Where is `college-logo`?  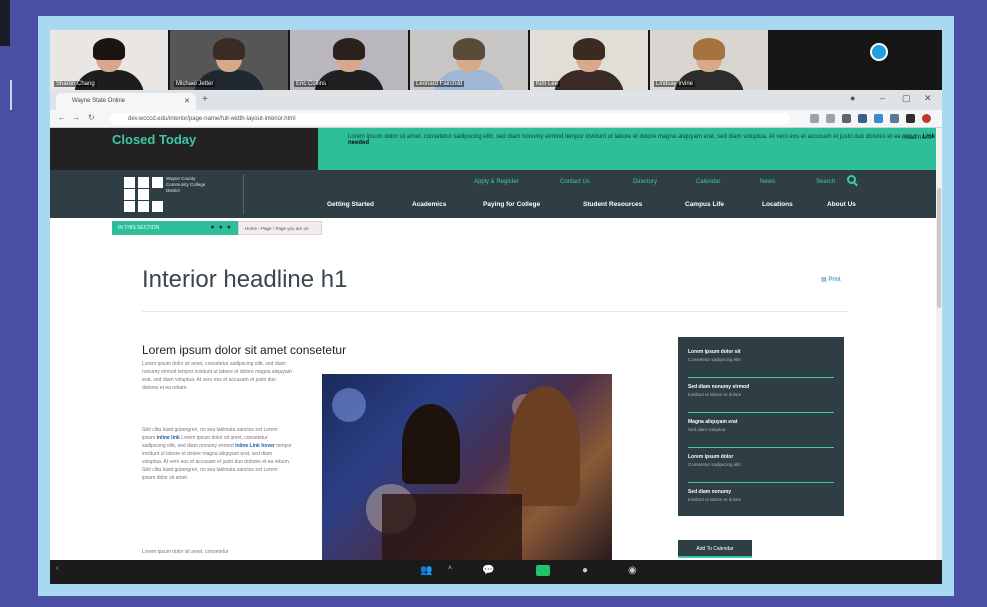 college-logo is located at coordinates (144, 194).